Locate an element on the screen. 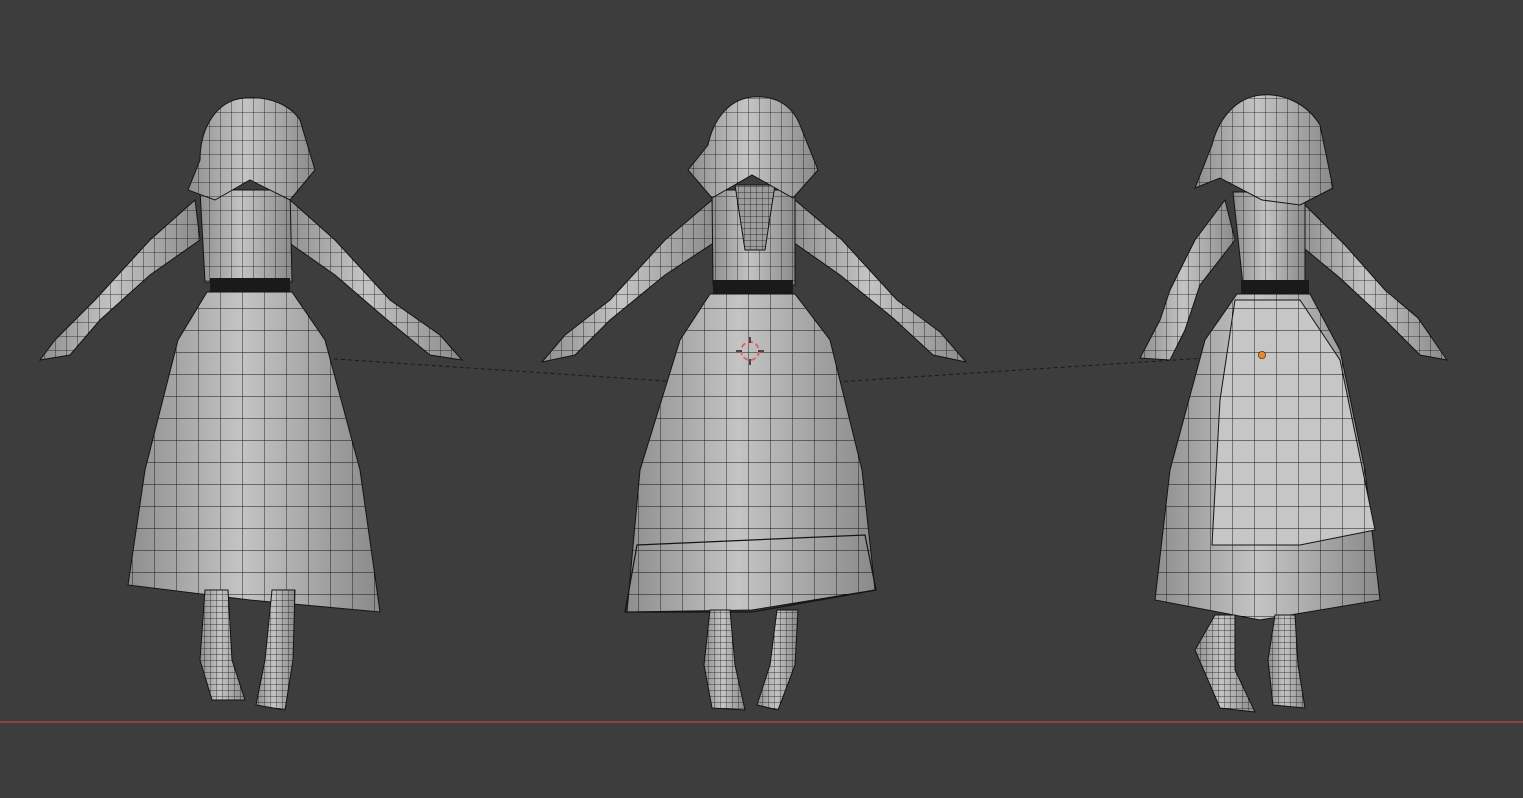 Image resolution: width=1523 pixels, height=798 pixels. object-origin-icon is located at coordinates (1262, 354).